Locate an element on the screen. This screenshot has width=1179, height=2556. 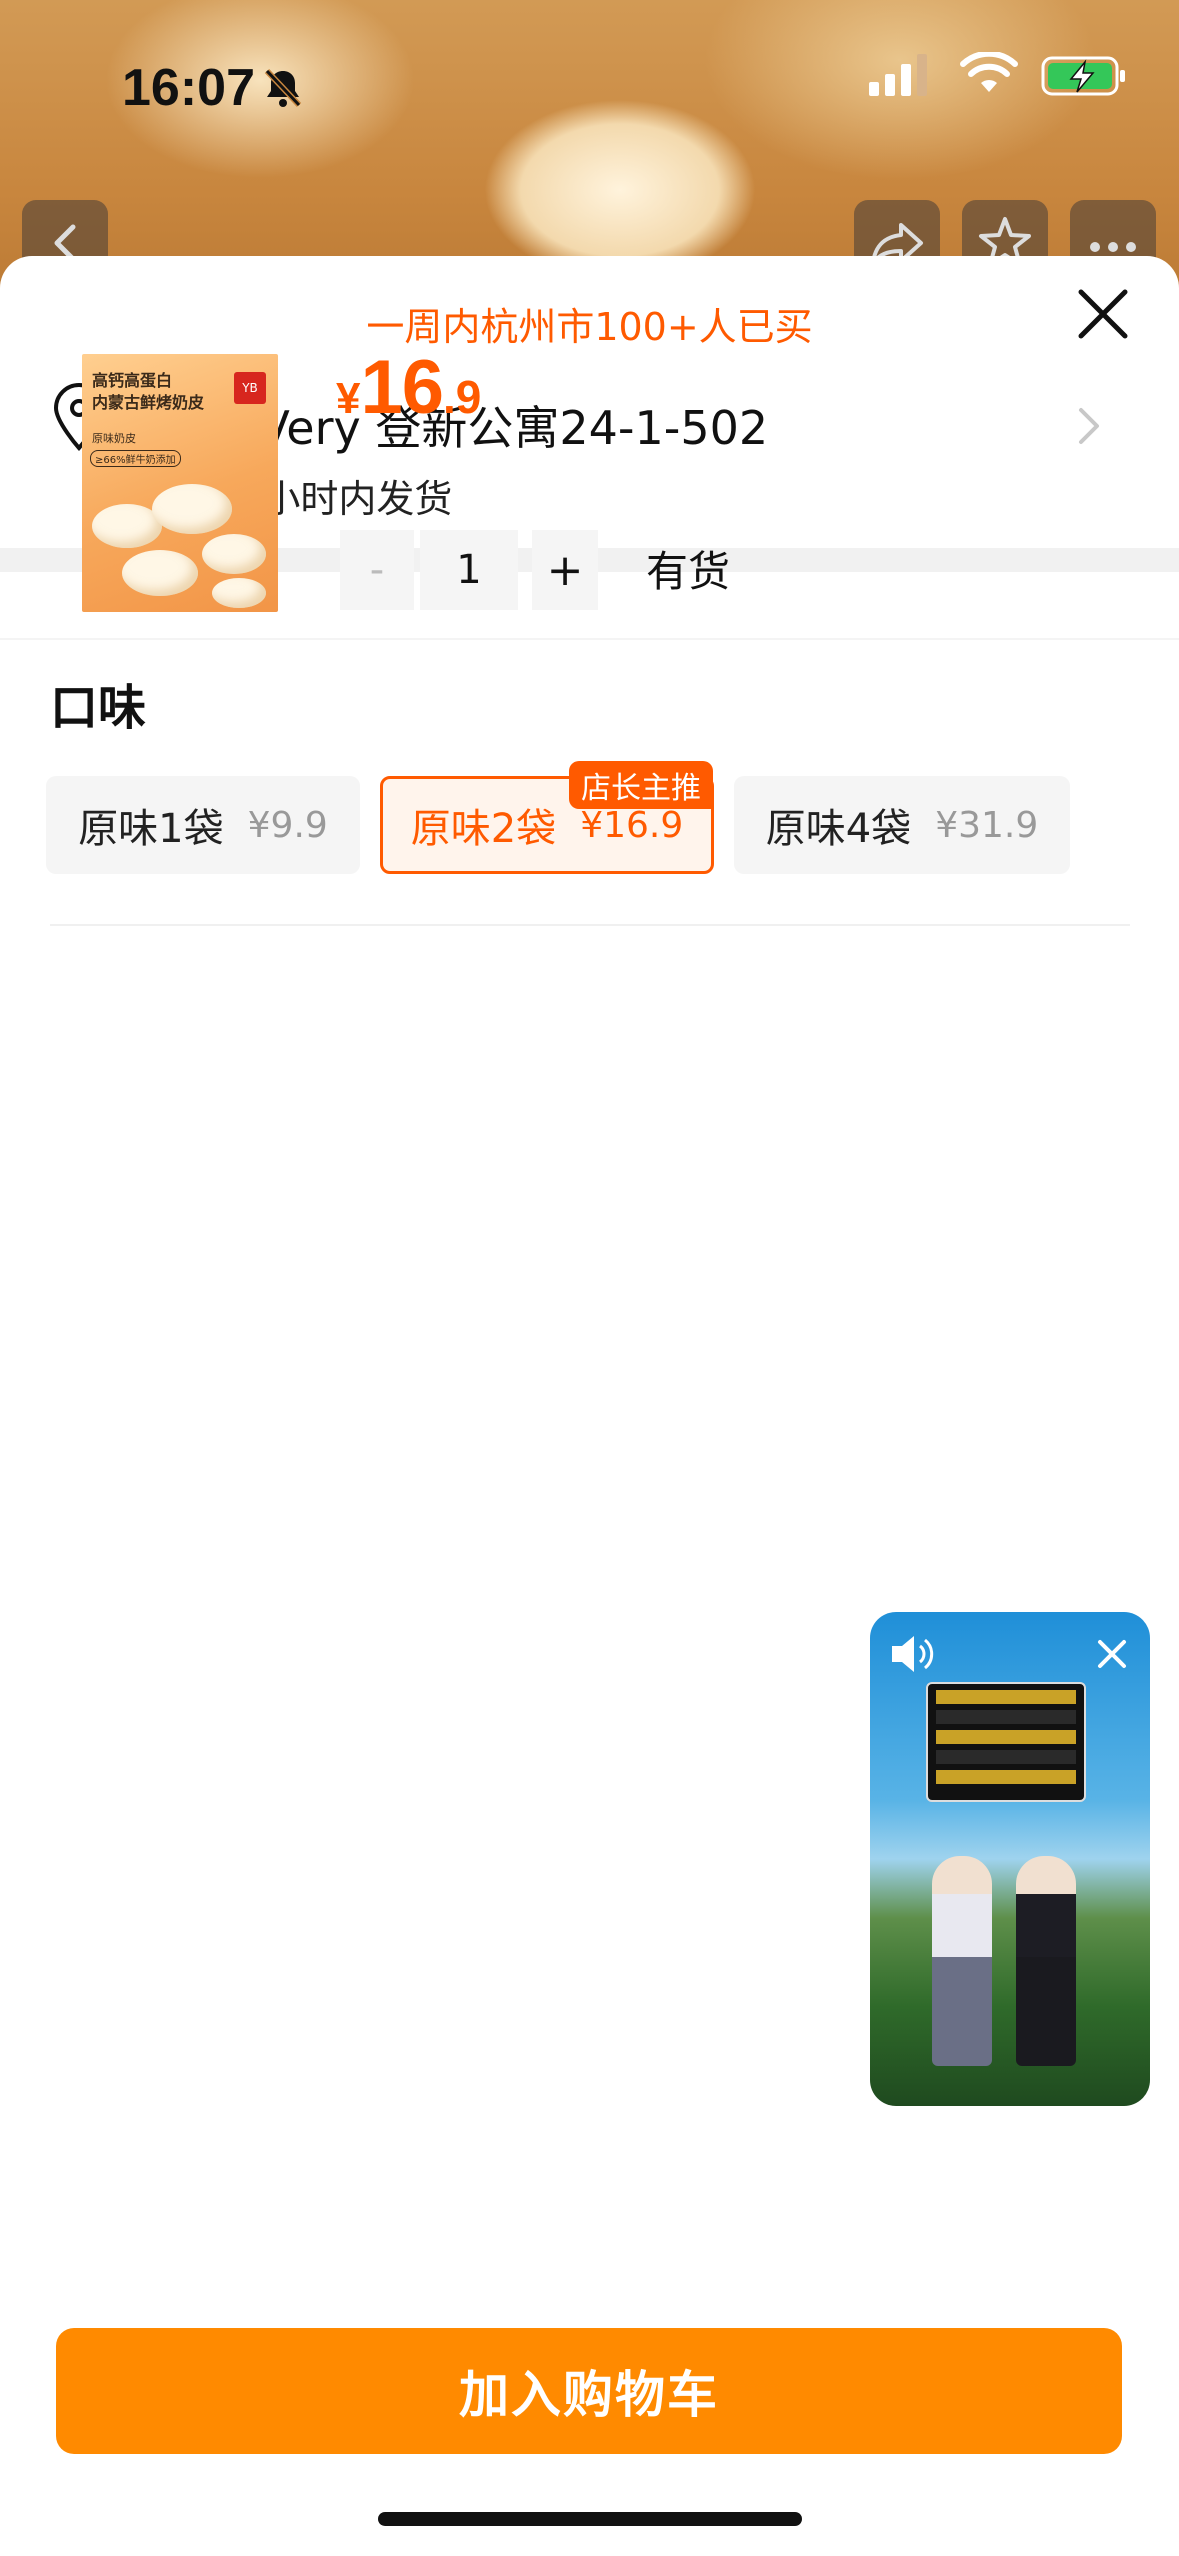
quantity-increase-button: + is located at coordinates (565, 570).